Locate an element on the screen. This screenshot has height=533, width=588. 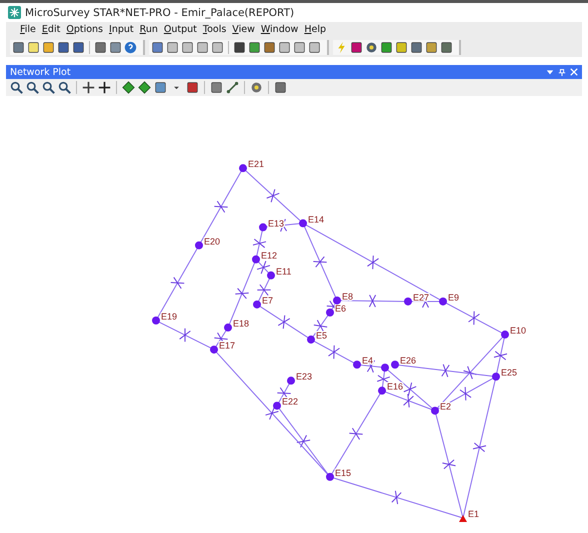
app-icon is located at coordinates (14, 12).